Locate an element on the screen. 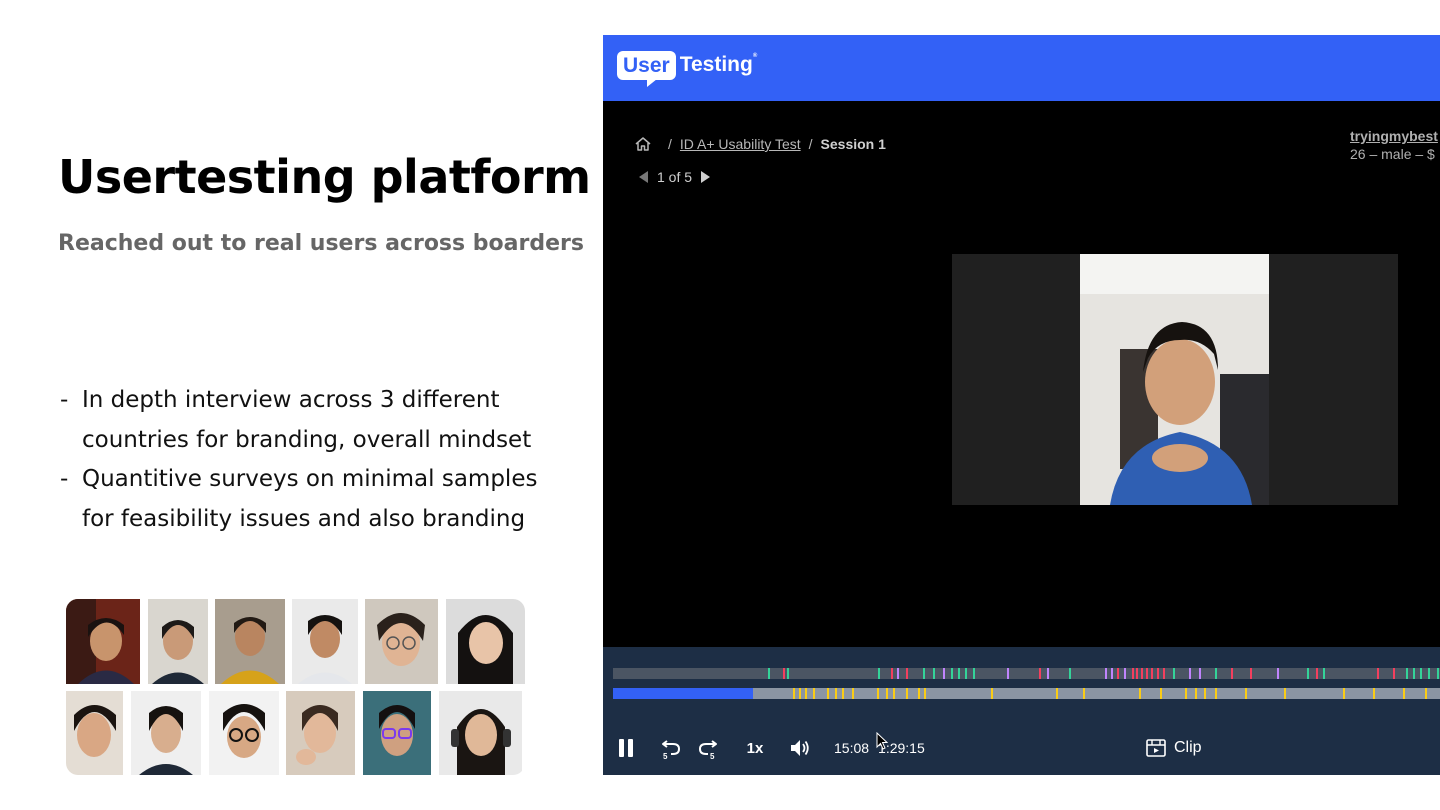 The image size is (1440, 810). previous-session-icon is located at coordinates (643, 177).